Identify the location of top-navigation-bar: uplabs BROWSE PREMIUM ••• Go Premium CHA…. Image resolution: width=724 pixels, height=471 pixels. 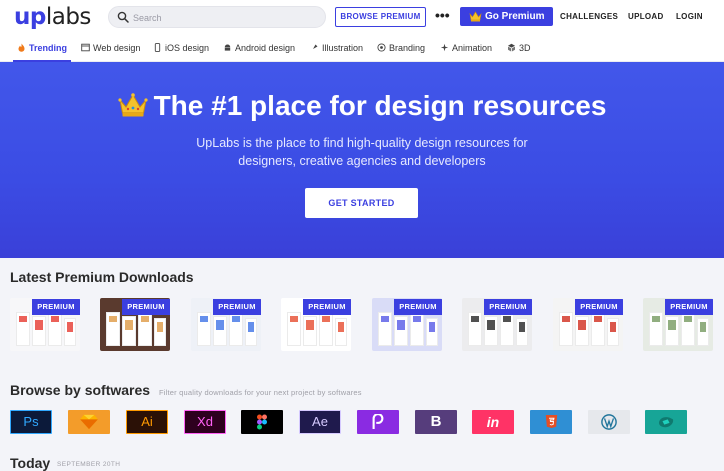
(362, 17).